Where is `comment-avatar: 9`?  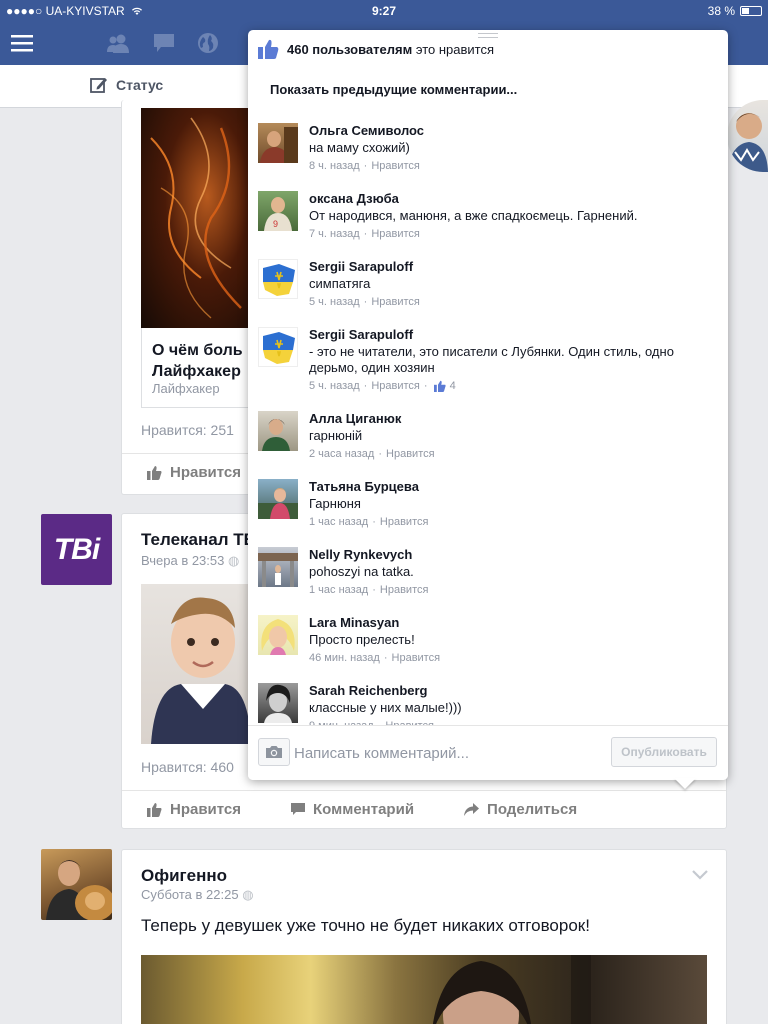
comment-avatar: 9 is located at coordinates (278, 211).